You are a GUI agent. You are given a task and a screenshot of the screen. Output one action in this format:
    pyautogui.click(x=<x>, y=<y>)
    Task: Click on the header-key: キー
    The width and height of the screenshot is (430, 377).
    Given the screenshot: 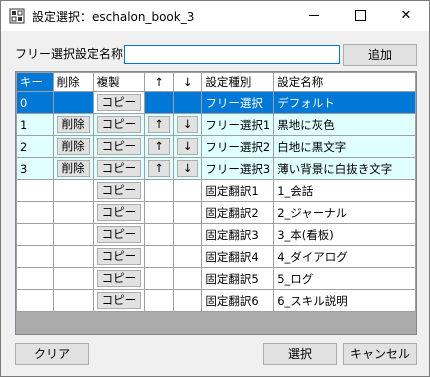 What is the action you would take?
    pyautogui.click(x=35, y=82)
    